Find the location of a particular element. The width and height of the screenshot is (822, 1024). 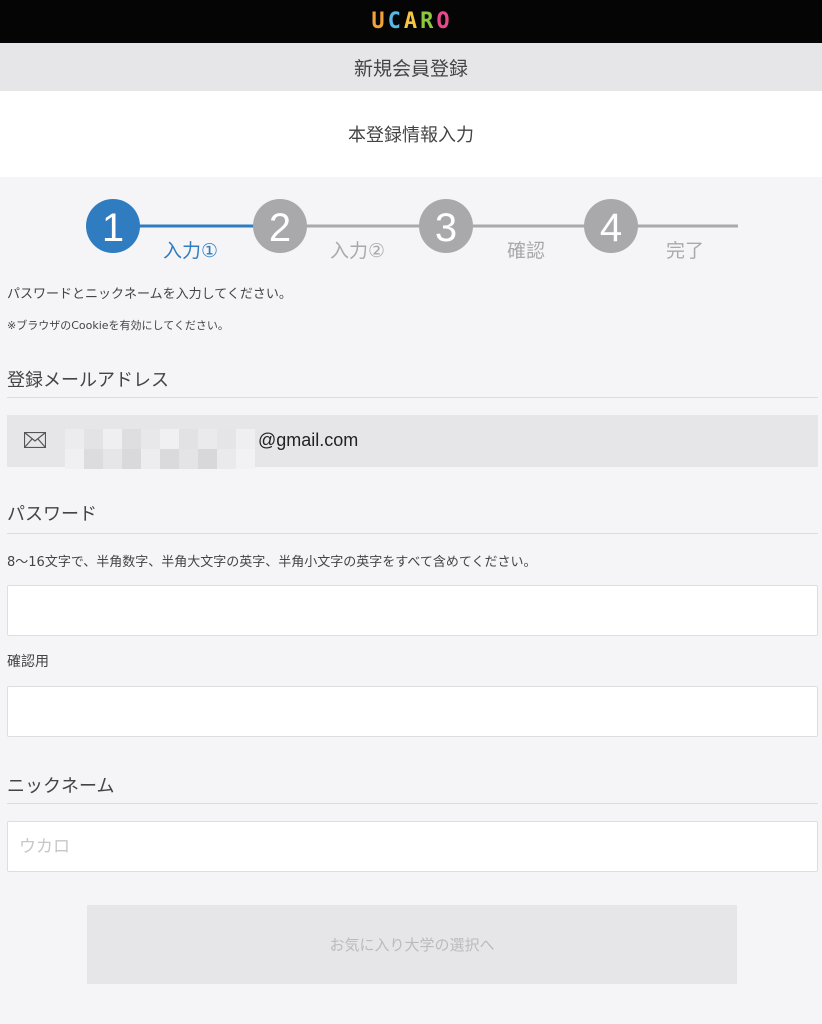

step-number-2: 2 is located at coordinates (280, 228).